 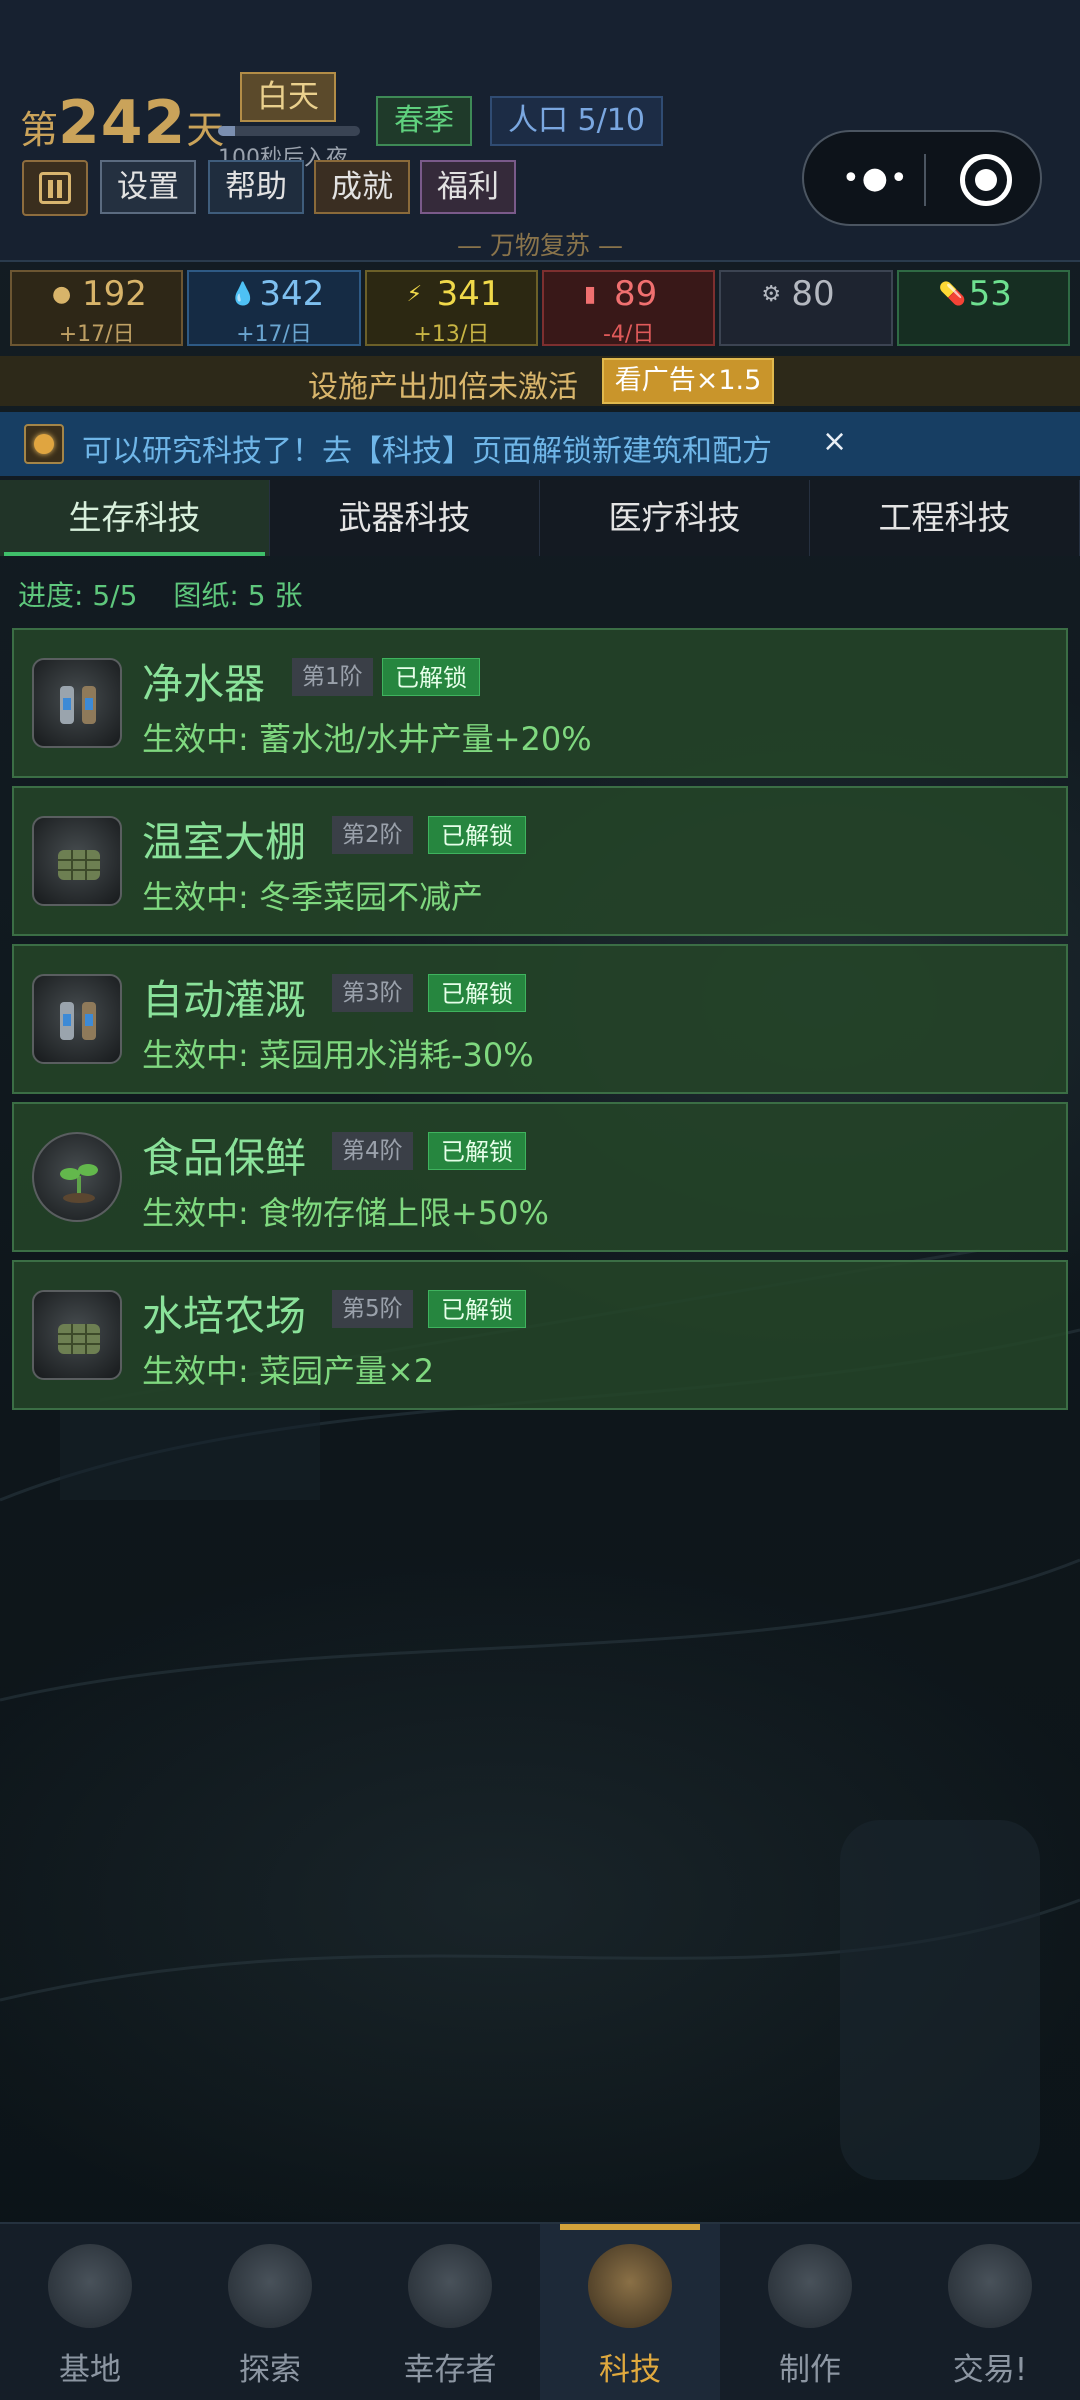 What do you see at coordinates (813, 294) in the screenshot?
I see `resource-value: 80` at bounding box center [813, 294].